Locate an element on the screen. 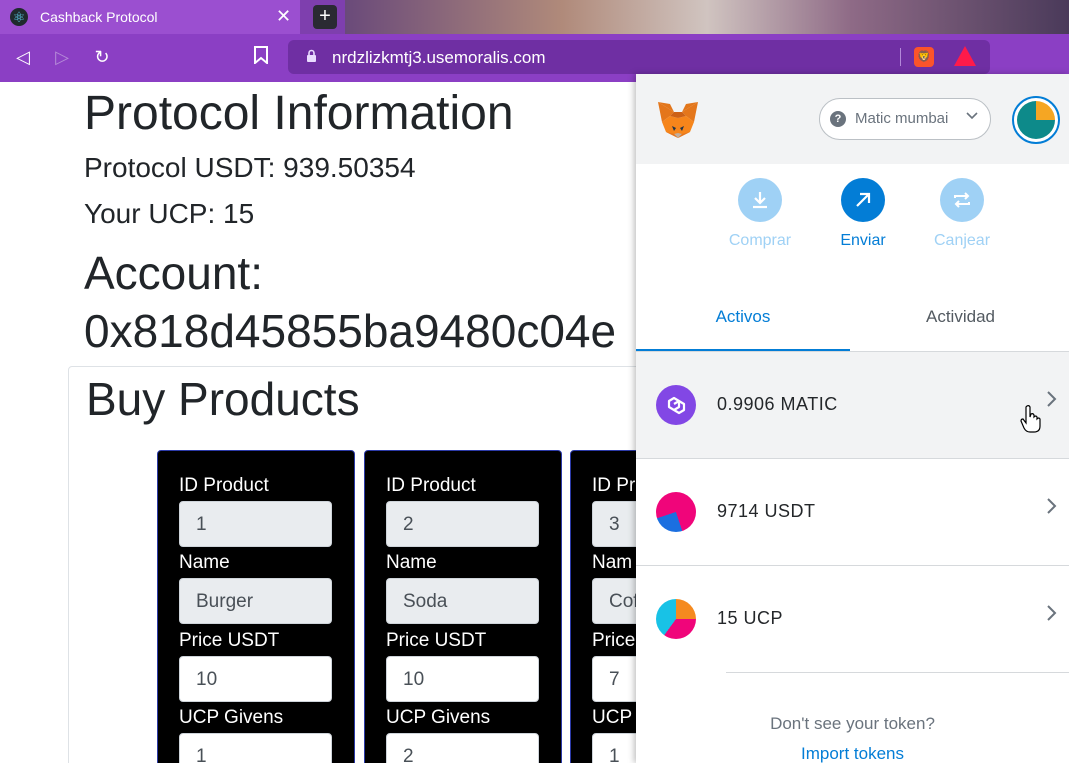 This screenshot has width=1069, height=763. wallet-actions: Comprar Enviar Canjear is located at coordinates (852, 214).